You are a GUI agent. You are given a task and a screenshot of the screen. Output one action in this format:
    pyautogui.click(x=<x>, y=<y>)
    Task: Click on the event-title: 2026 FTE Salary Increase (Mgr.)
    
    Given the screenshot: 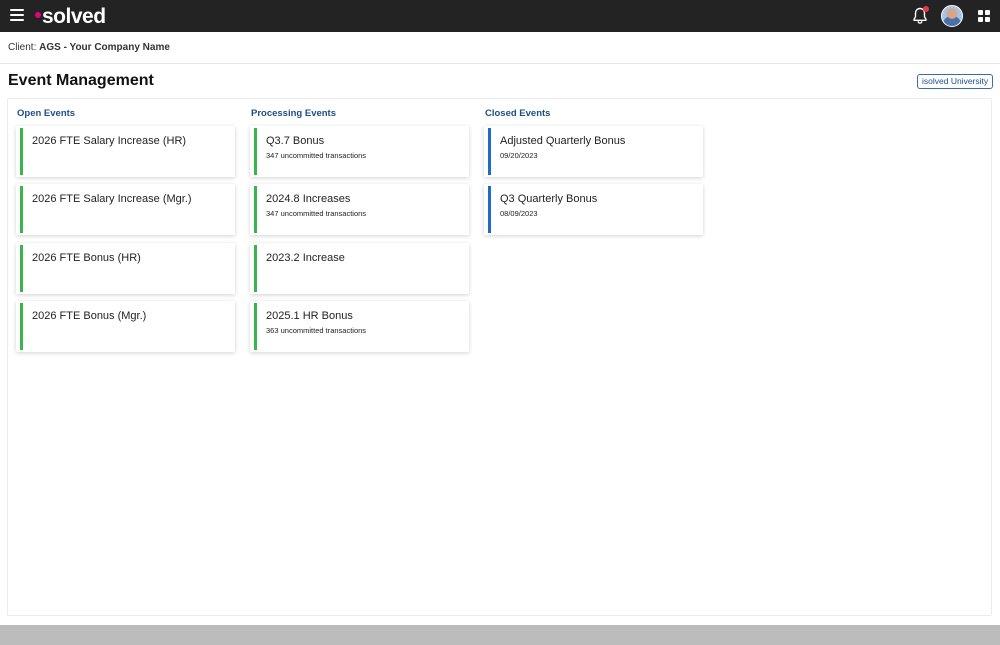 What is the action you would take?
    pyautogui.click(x=112, y=199)
    